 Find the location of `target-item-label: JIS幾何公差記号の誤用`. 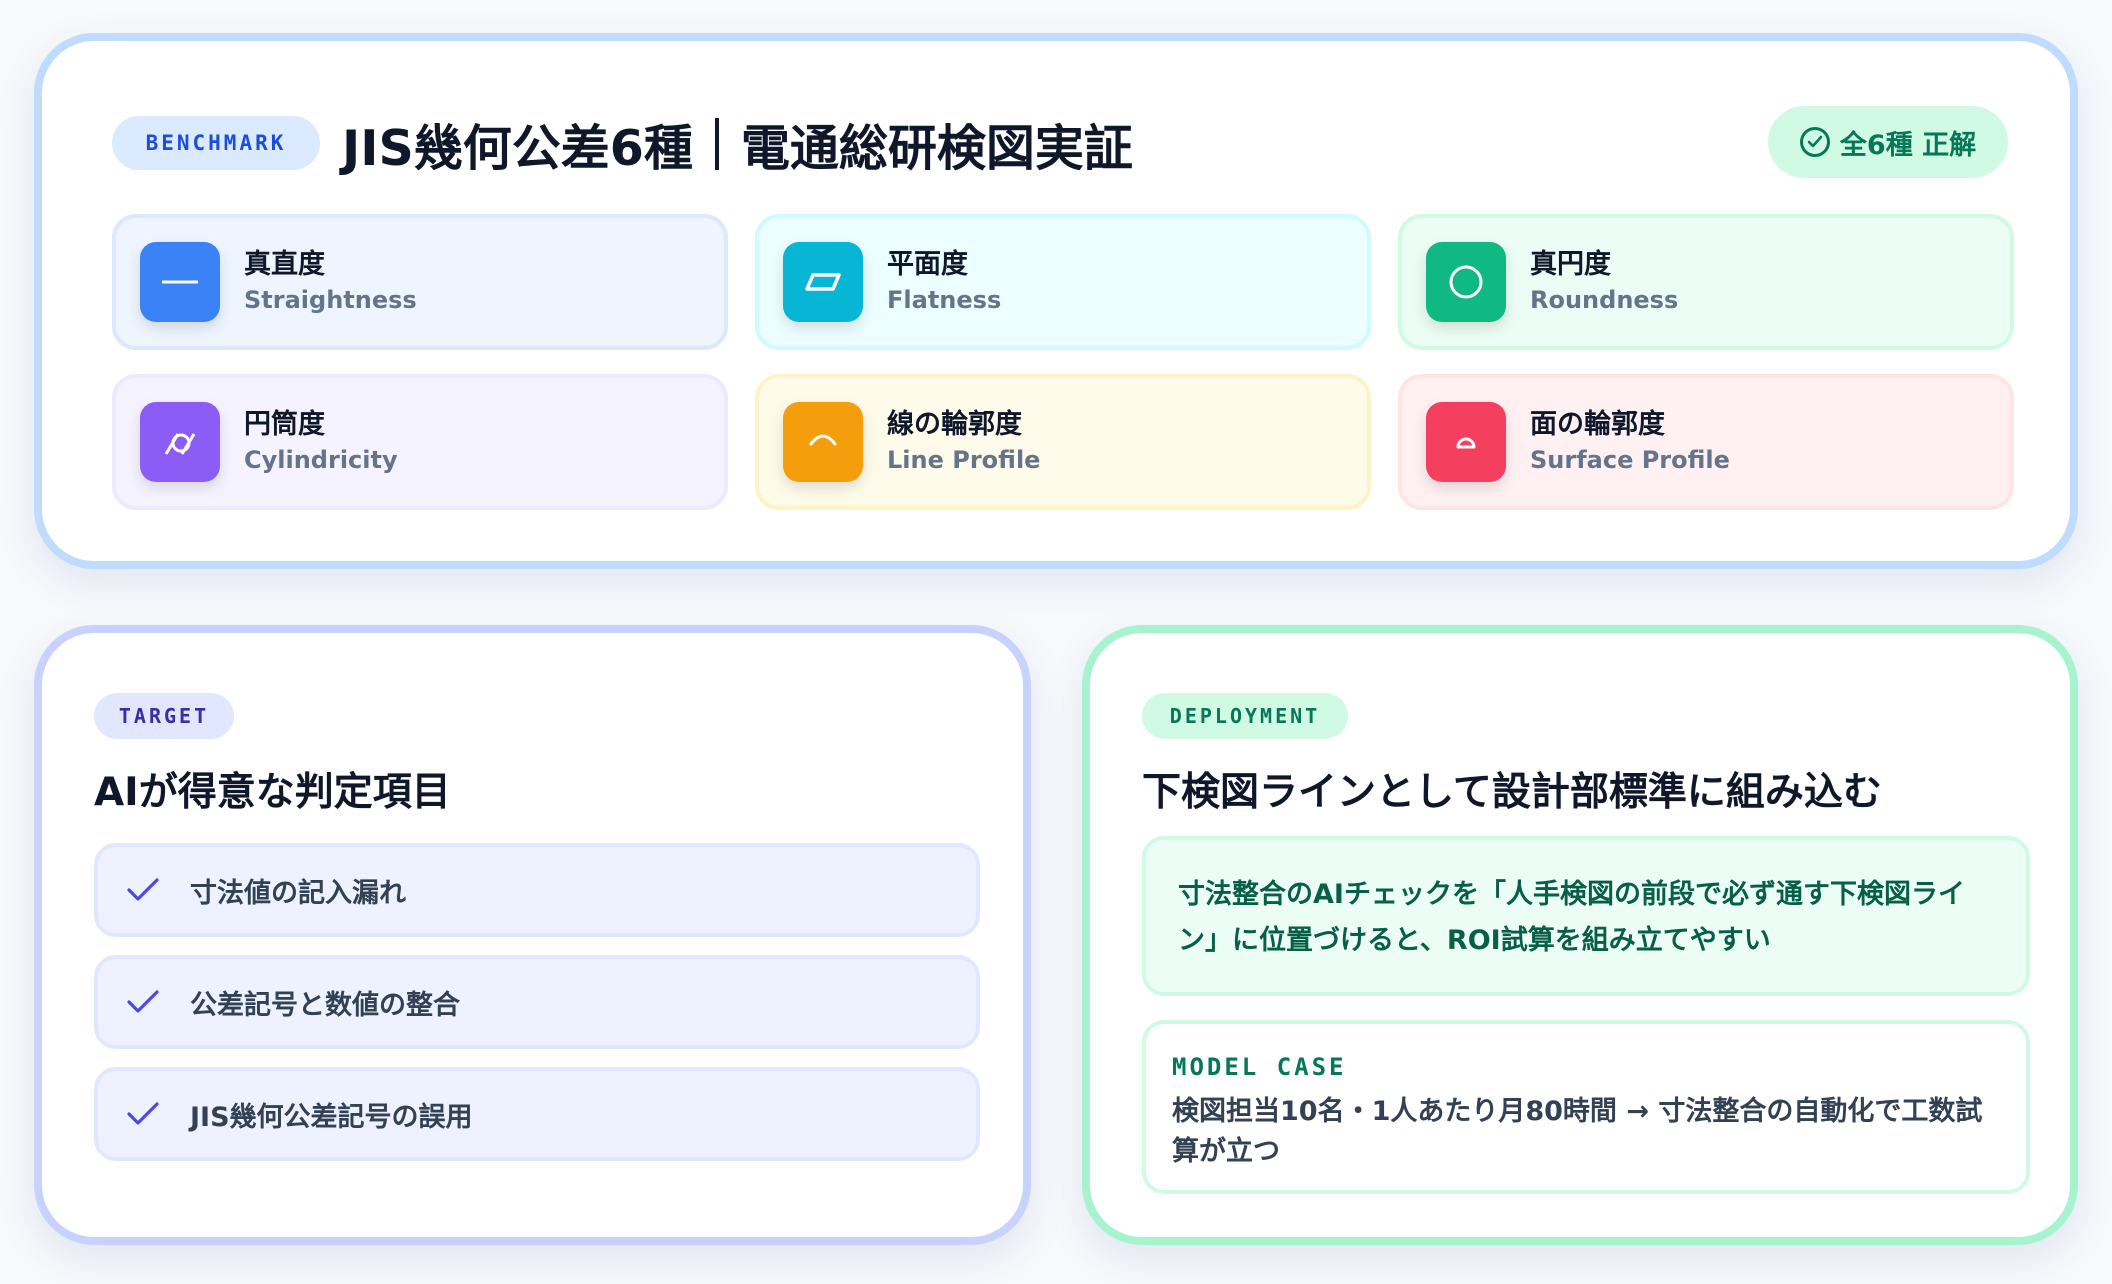

target-item-label: JIS幾何公差記号の誤用 is located at coordinates (331, 1117).